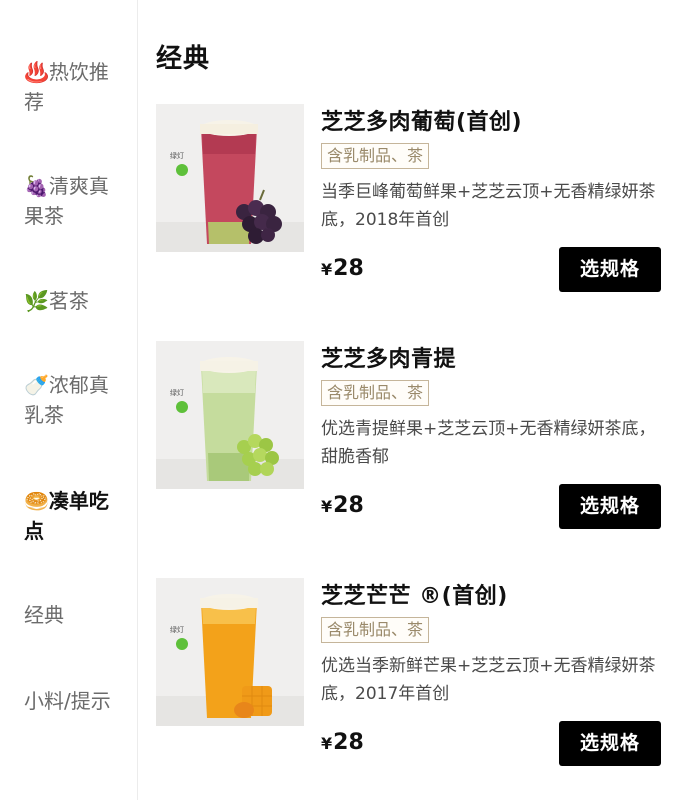  I want to click on baby-bottle-icon: 🍼, so click(36, 385).